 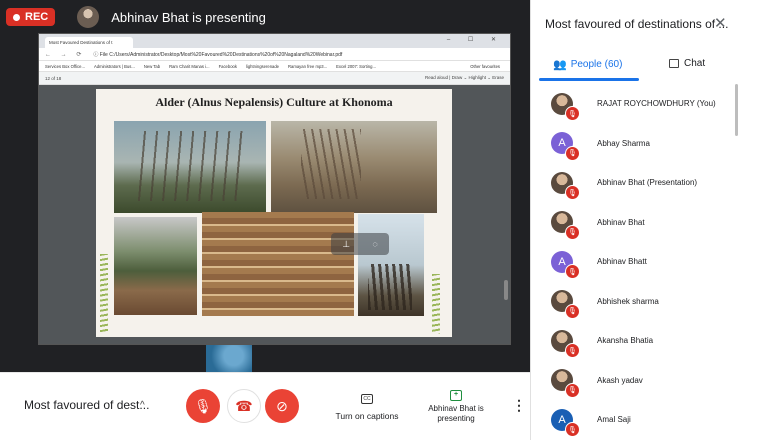 I want to click on participant-item: 🎙 Abhinav Bhat (Presentation), so click(x=631, y=183).